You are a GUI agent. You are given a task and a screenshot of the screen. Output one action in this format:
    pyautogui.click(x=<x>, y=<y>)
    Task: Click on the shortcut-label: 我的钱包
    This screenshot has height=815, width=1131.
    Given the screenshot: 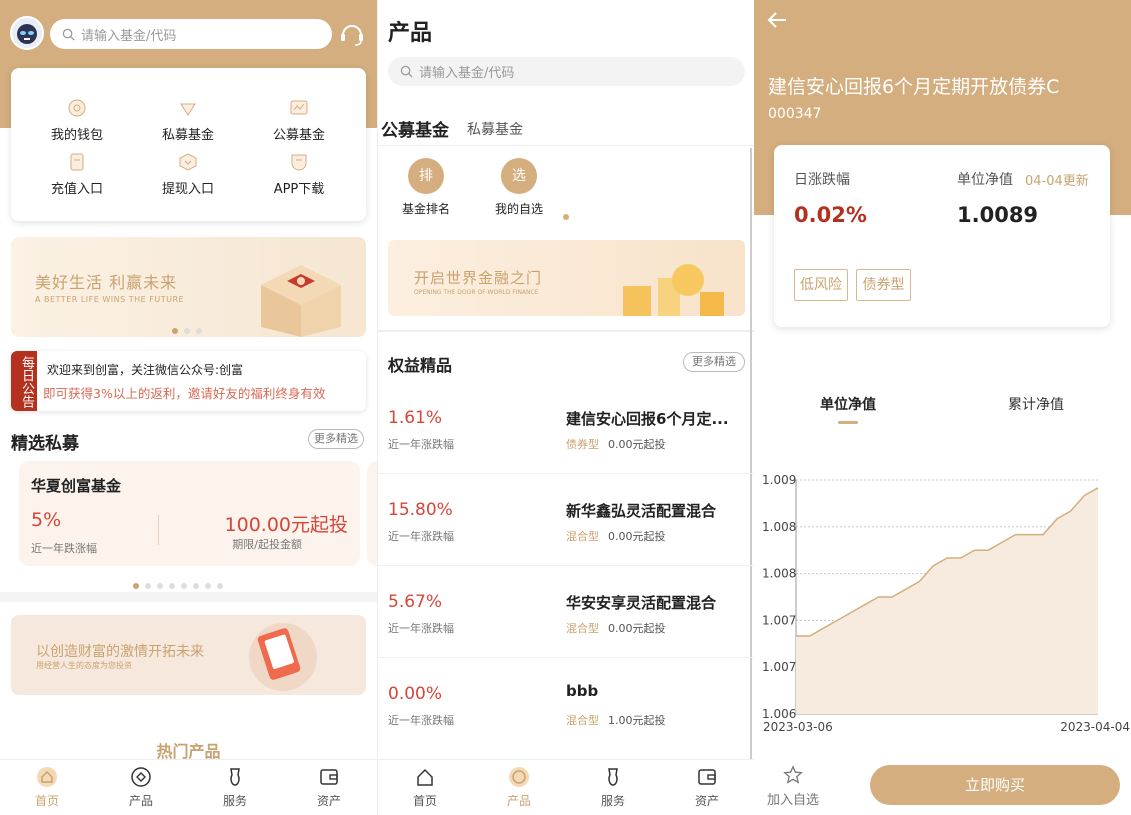 What is the action you would take?
    pyautogui.click(x=76, y=135)
    